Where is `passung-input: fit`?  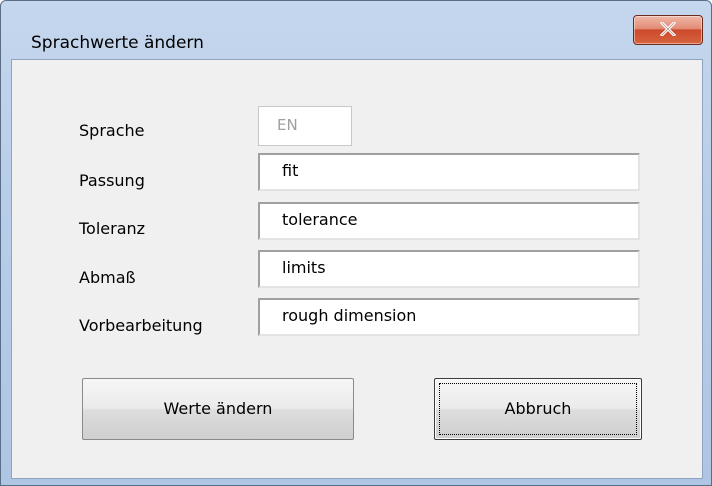 passung-input: fit is located at coordinates (449, 172).